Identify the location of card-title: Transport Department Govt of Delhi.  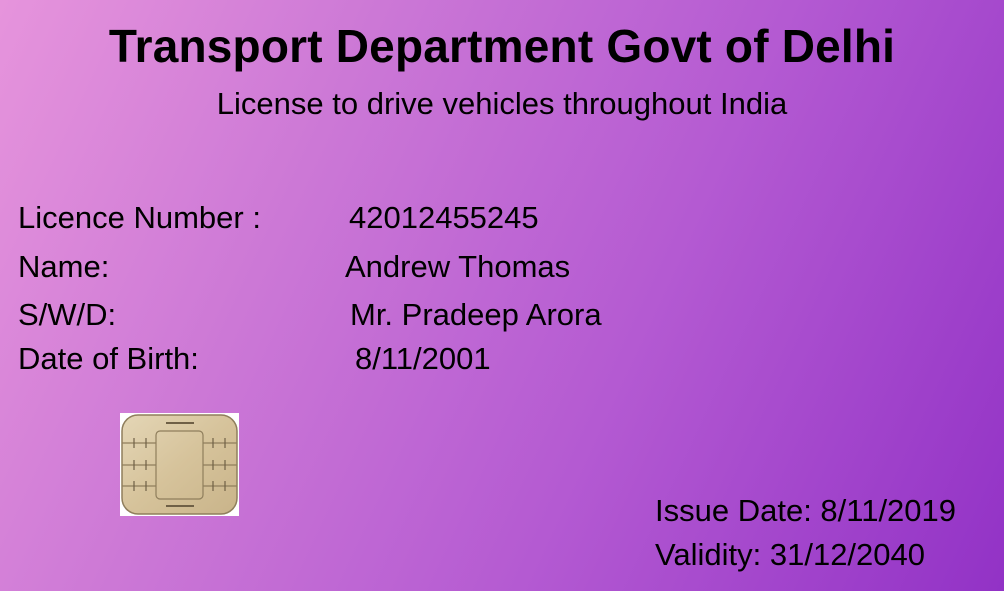
(502, 46).